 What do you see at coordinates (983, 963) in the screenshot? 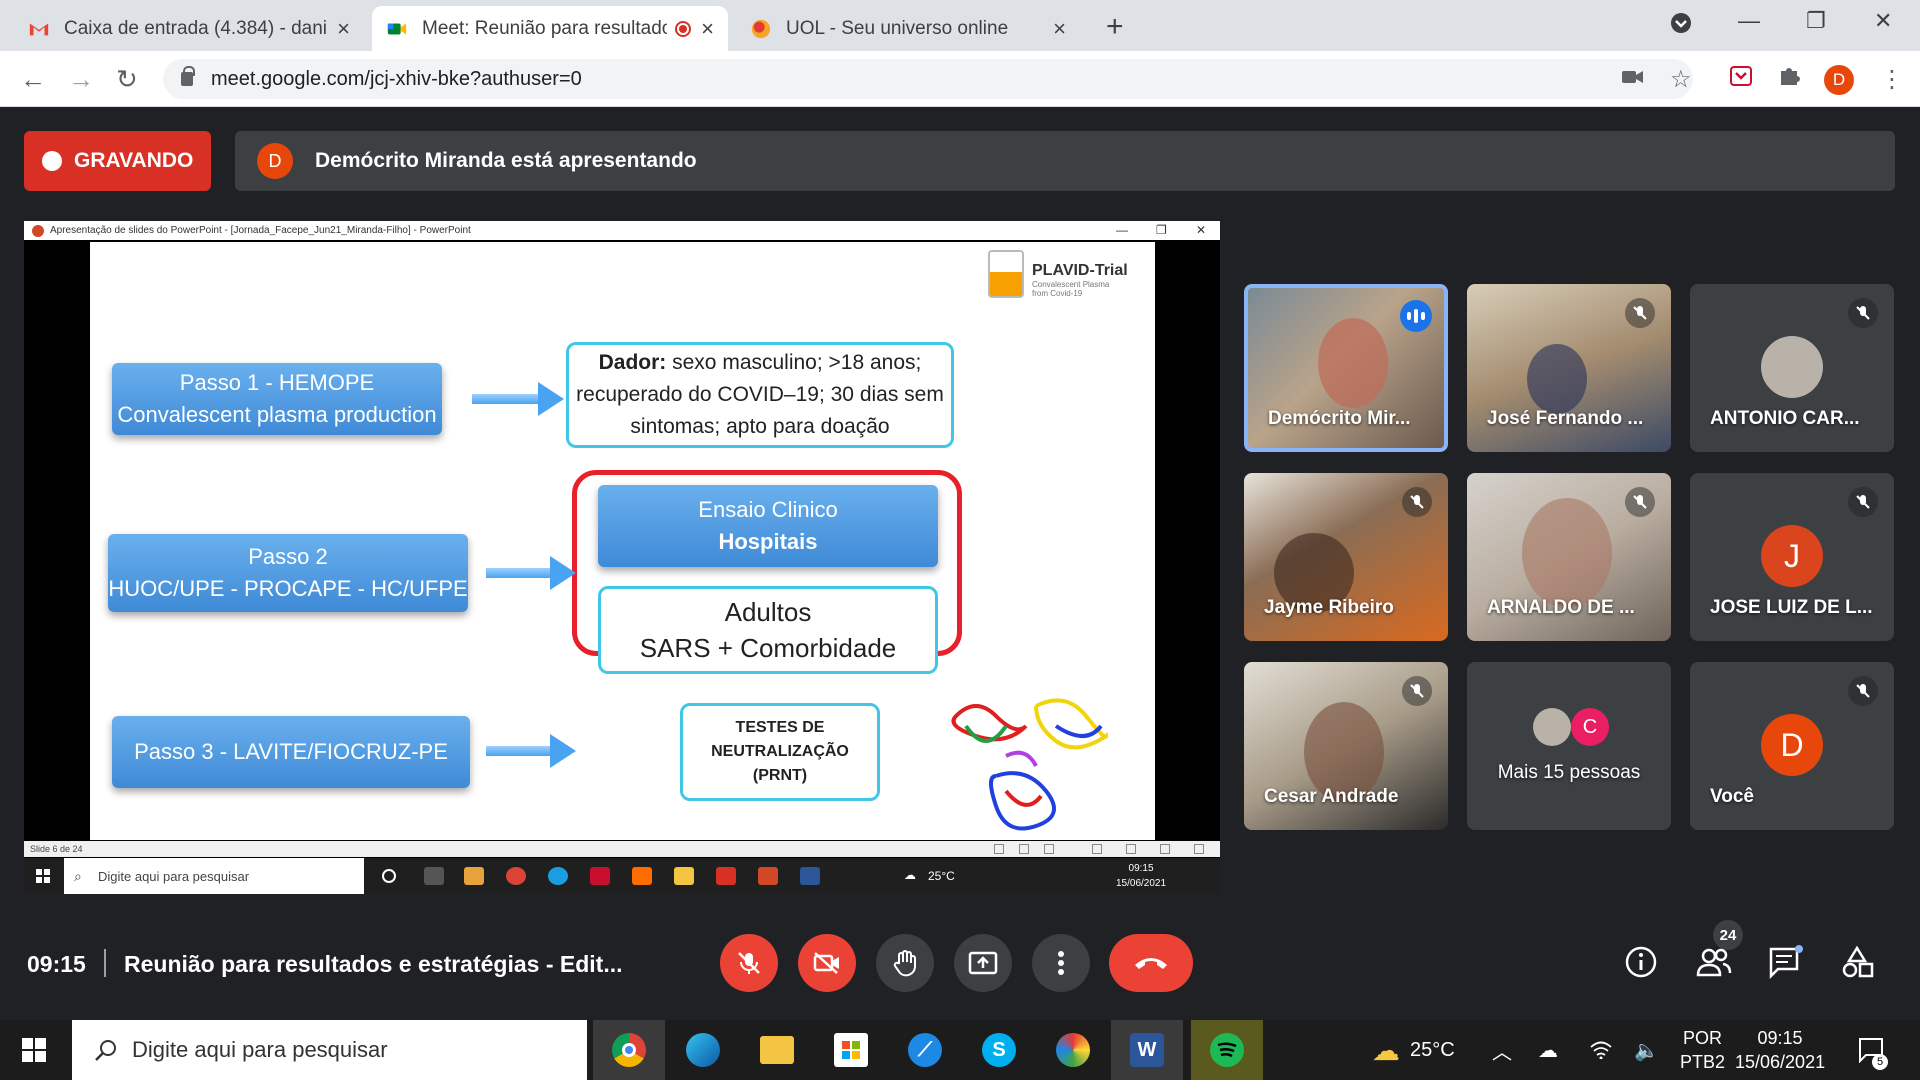
I see `present-button` at bounding box center [983, 963].